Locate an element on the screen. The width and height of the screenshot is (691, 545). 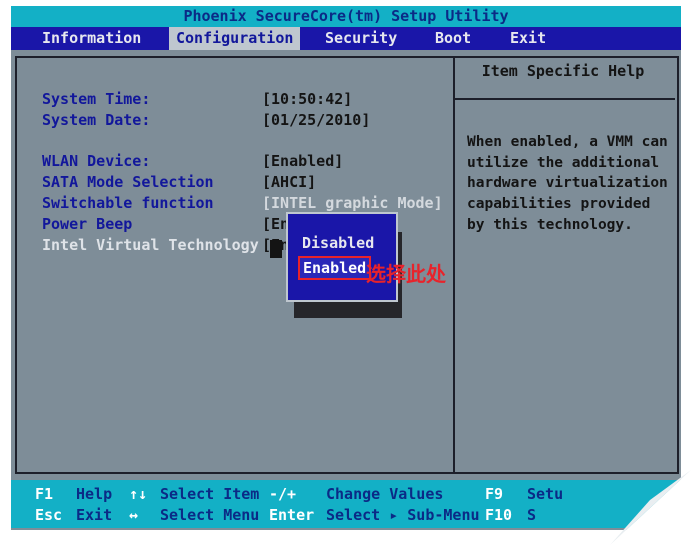
key-f9: F9 is located at coordinates (494, 494).